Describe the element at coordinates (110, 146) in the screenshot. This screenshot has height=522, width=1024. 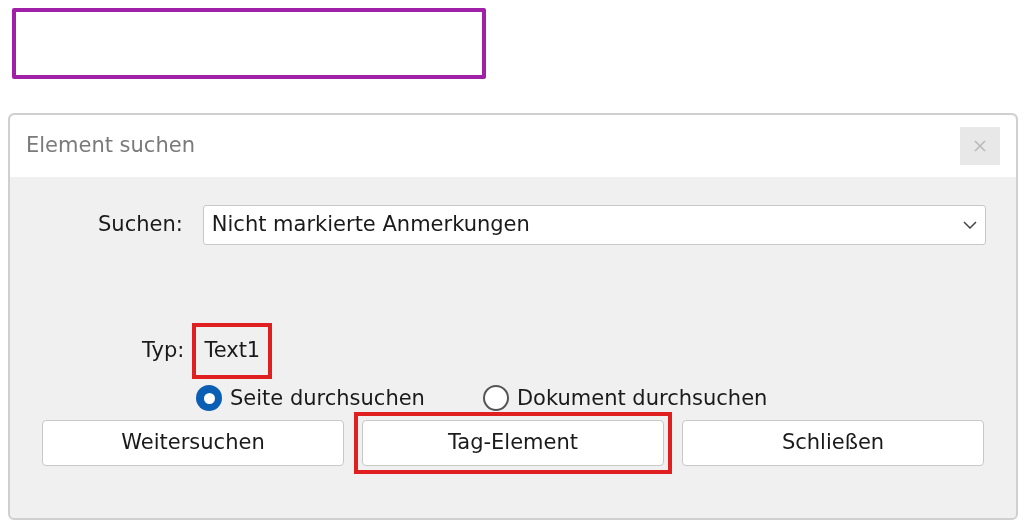
I see `window-title: Element suchen` at that location.